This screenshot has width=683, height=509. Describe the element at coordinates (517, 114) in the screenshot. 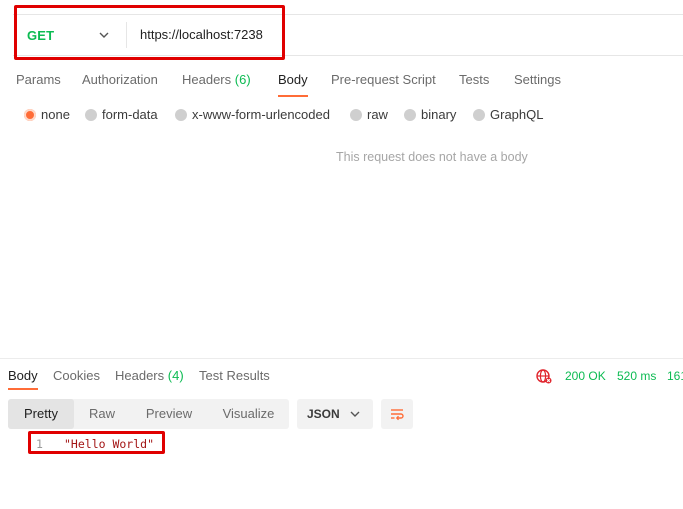

I see `radio-label: GraphQL` at that location.